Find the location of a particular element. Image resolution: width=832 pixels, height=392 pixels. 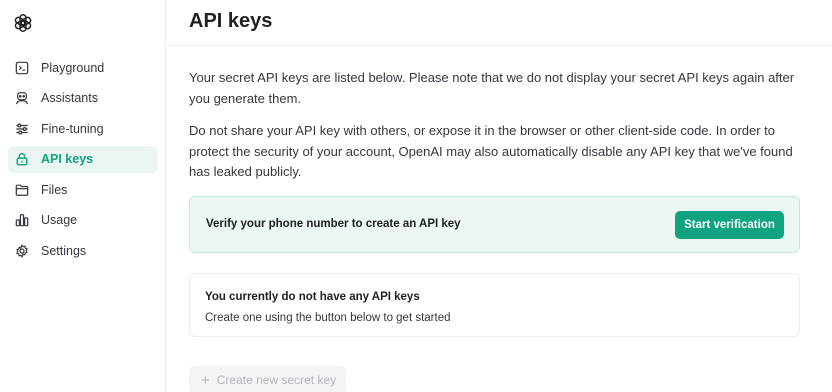

sidebar-item-label: API keys is located at coordinates (67, 159).